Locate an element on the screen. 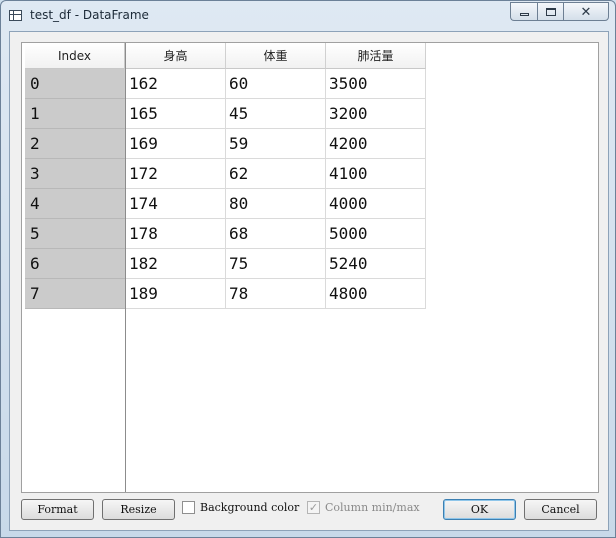 This screenshot has width=616, height=538. index-cell: 3 is located at coordinates (75, 174).